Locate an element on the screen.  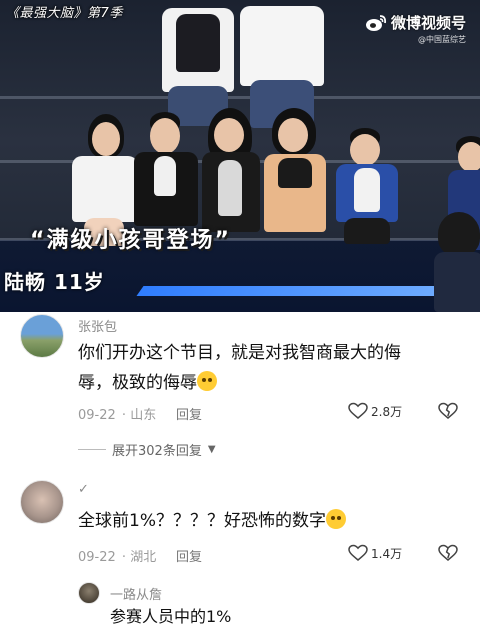
like-button: 2.8万 is located at coordinates (375, 411).